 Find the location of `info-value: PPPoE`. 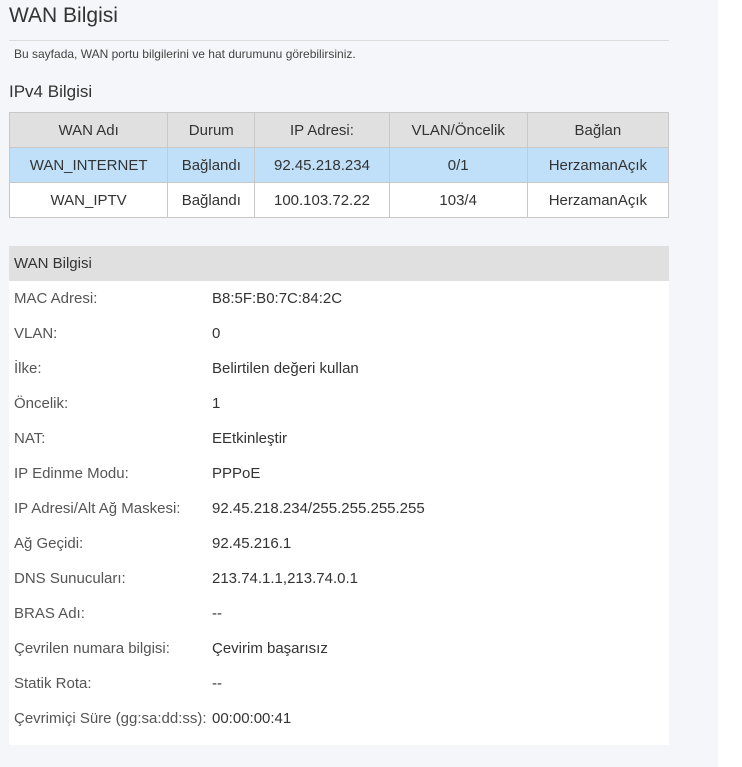

info-value: PPPoE is located at coordinates (236, 473).